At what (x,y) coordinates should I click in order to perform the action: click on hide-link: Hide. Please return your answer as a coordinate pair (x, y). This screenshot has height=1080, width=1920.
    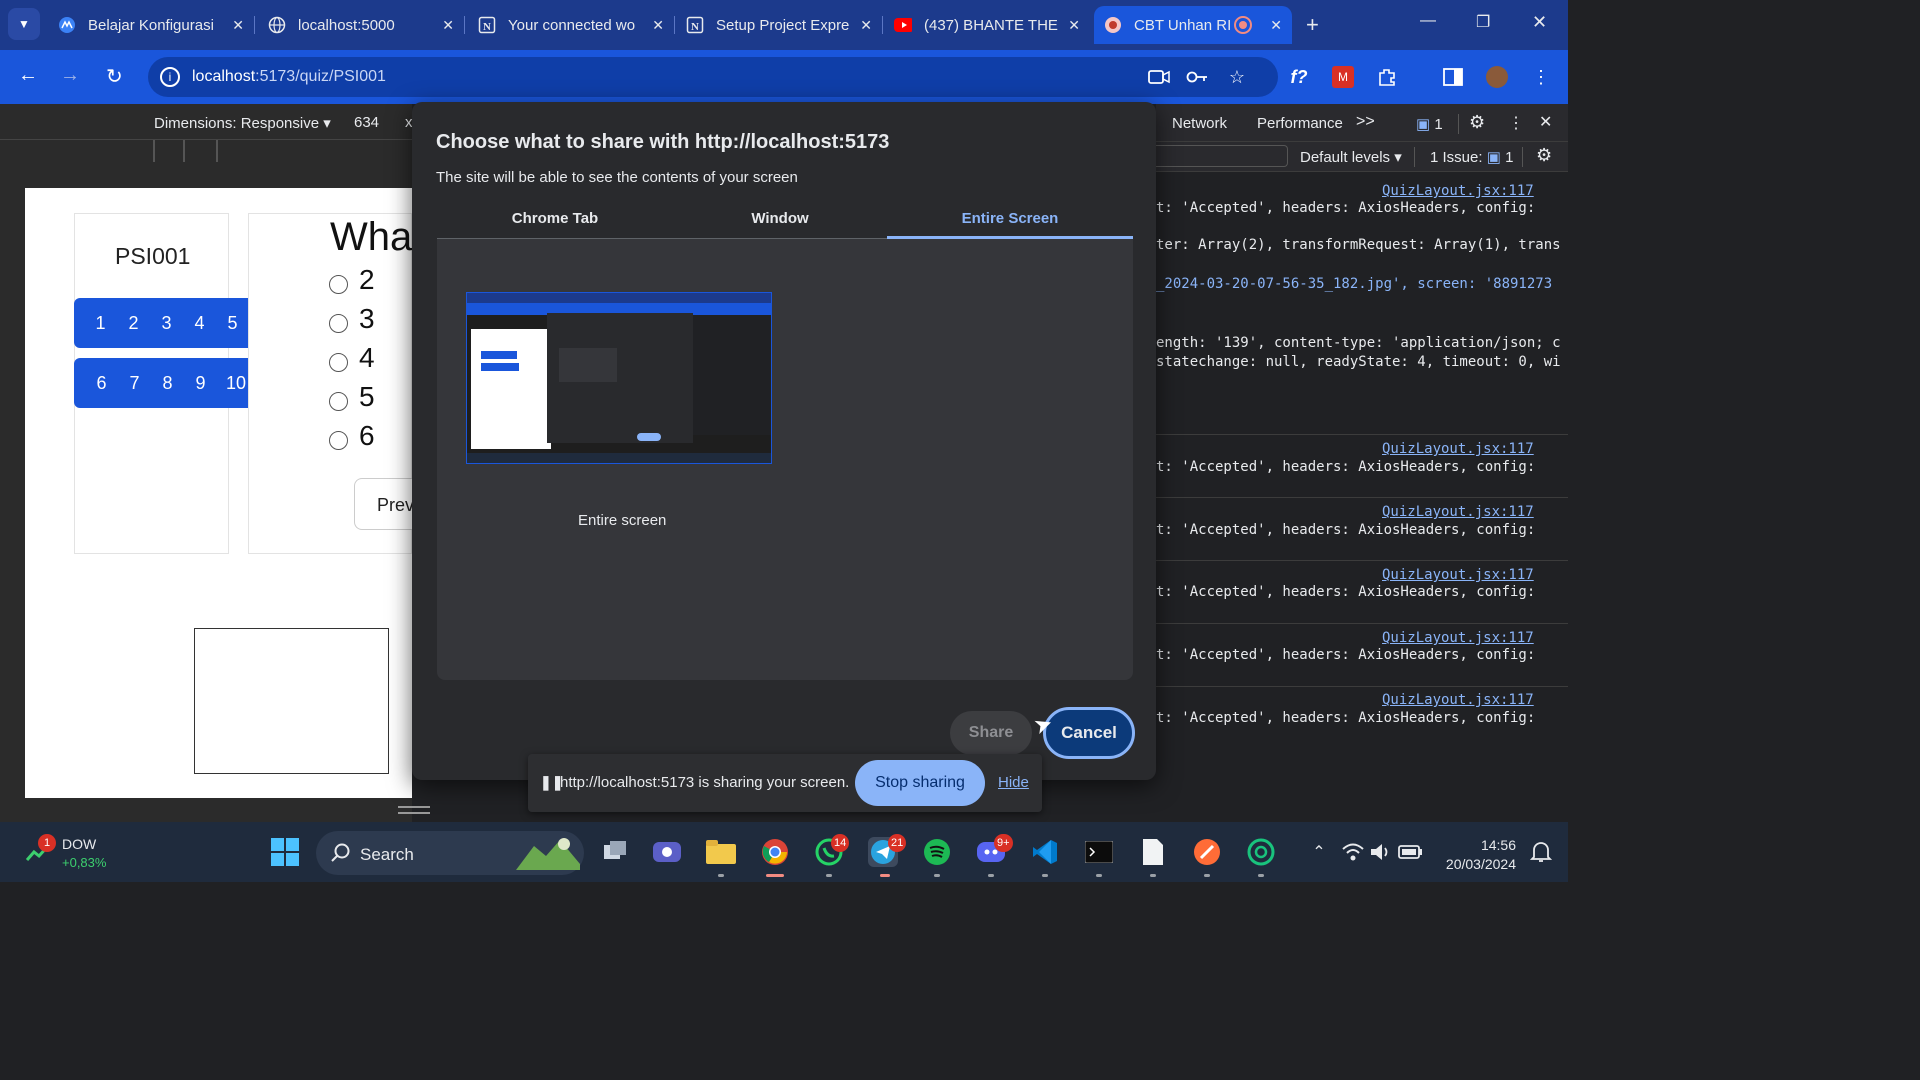
    Looking at the image, I should click on (1013, 782).